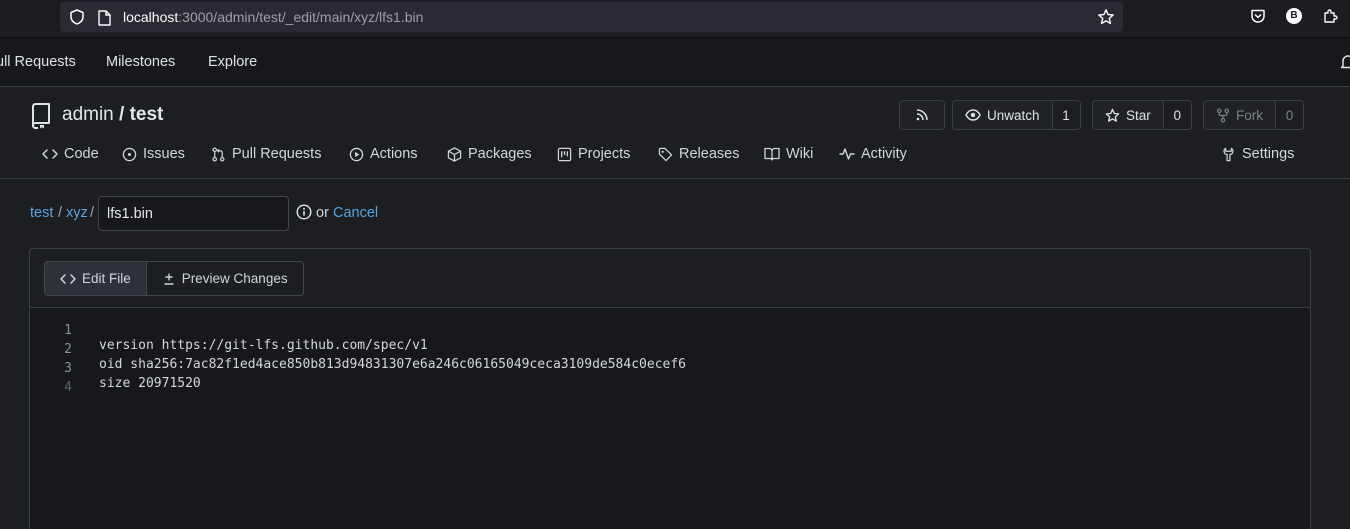 Image resolution: width=1350 pixels, height=529 pixels. Describe the element at coordinates (193, 213) in the screenshot. I see `filename-input` at that location.